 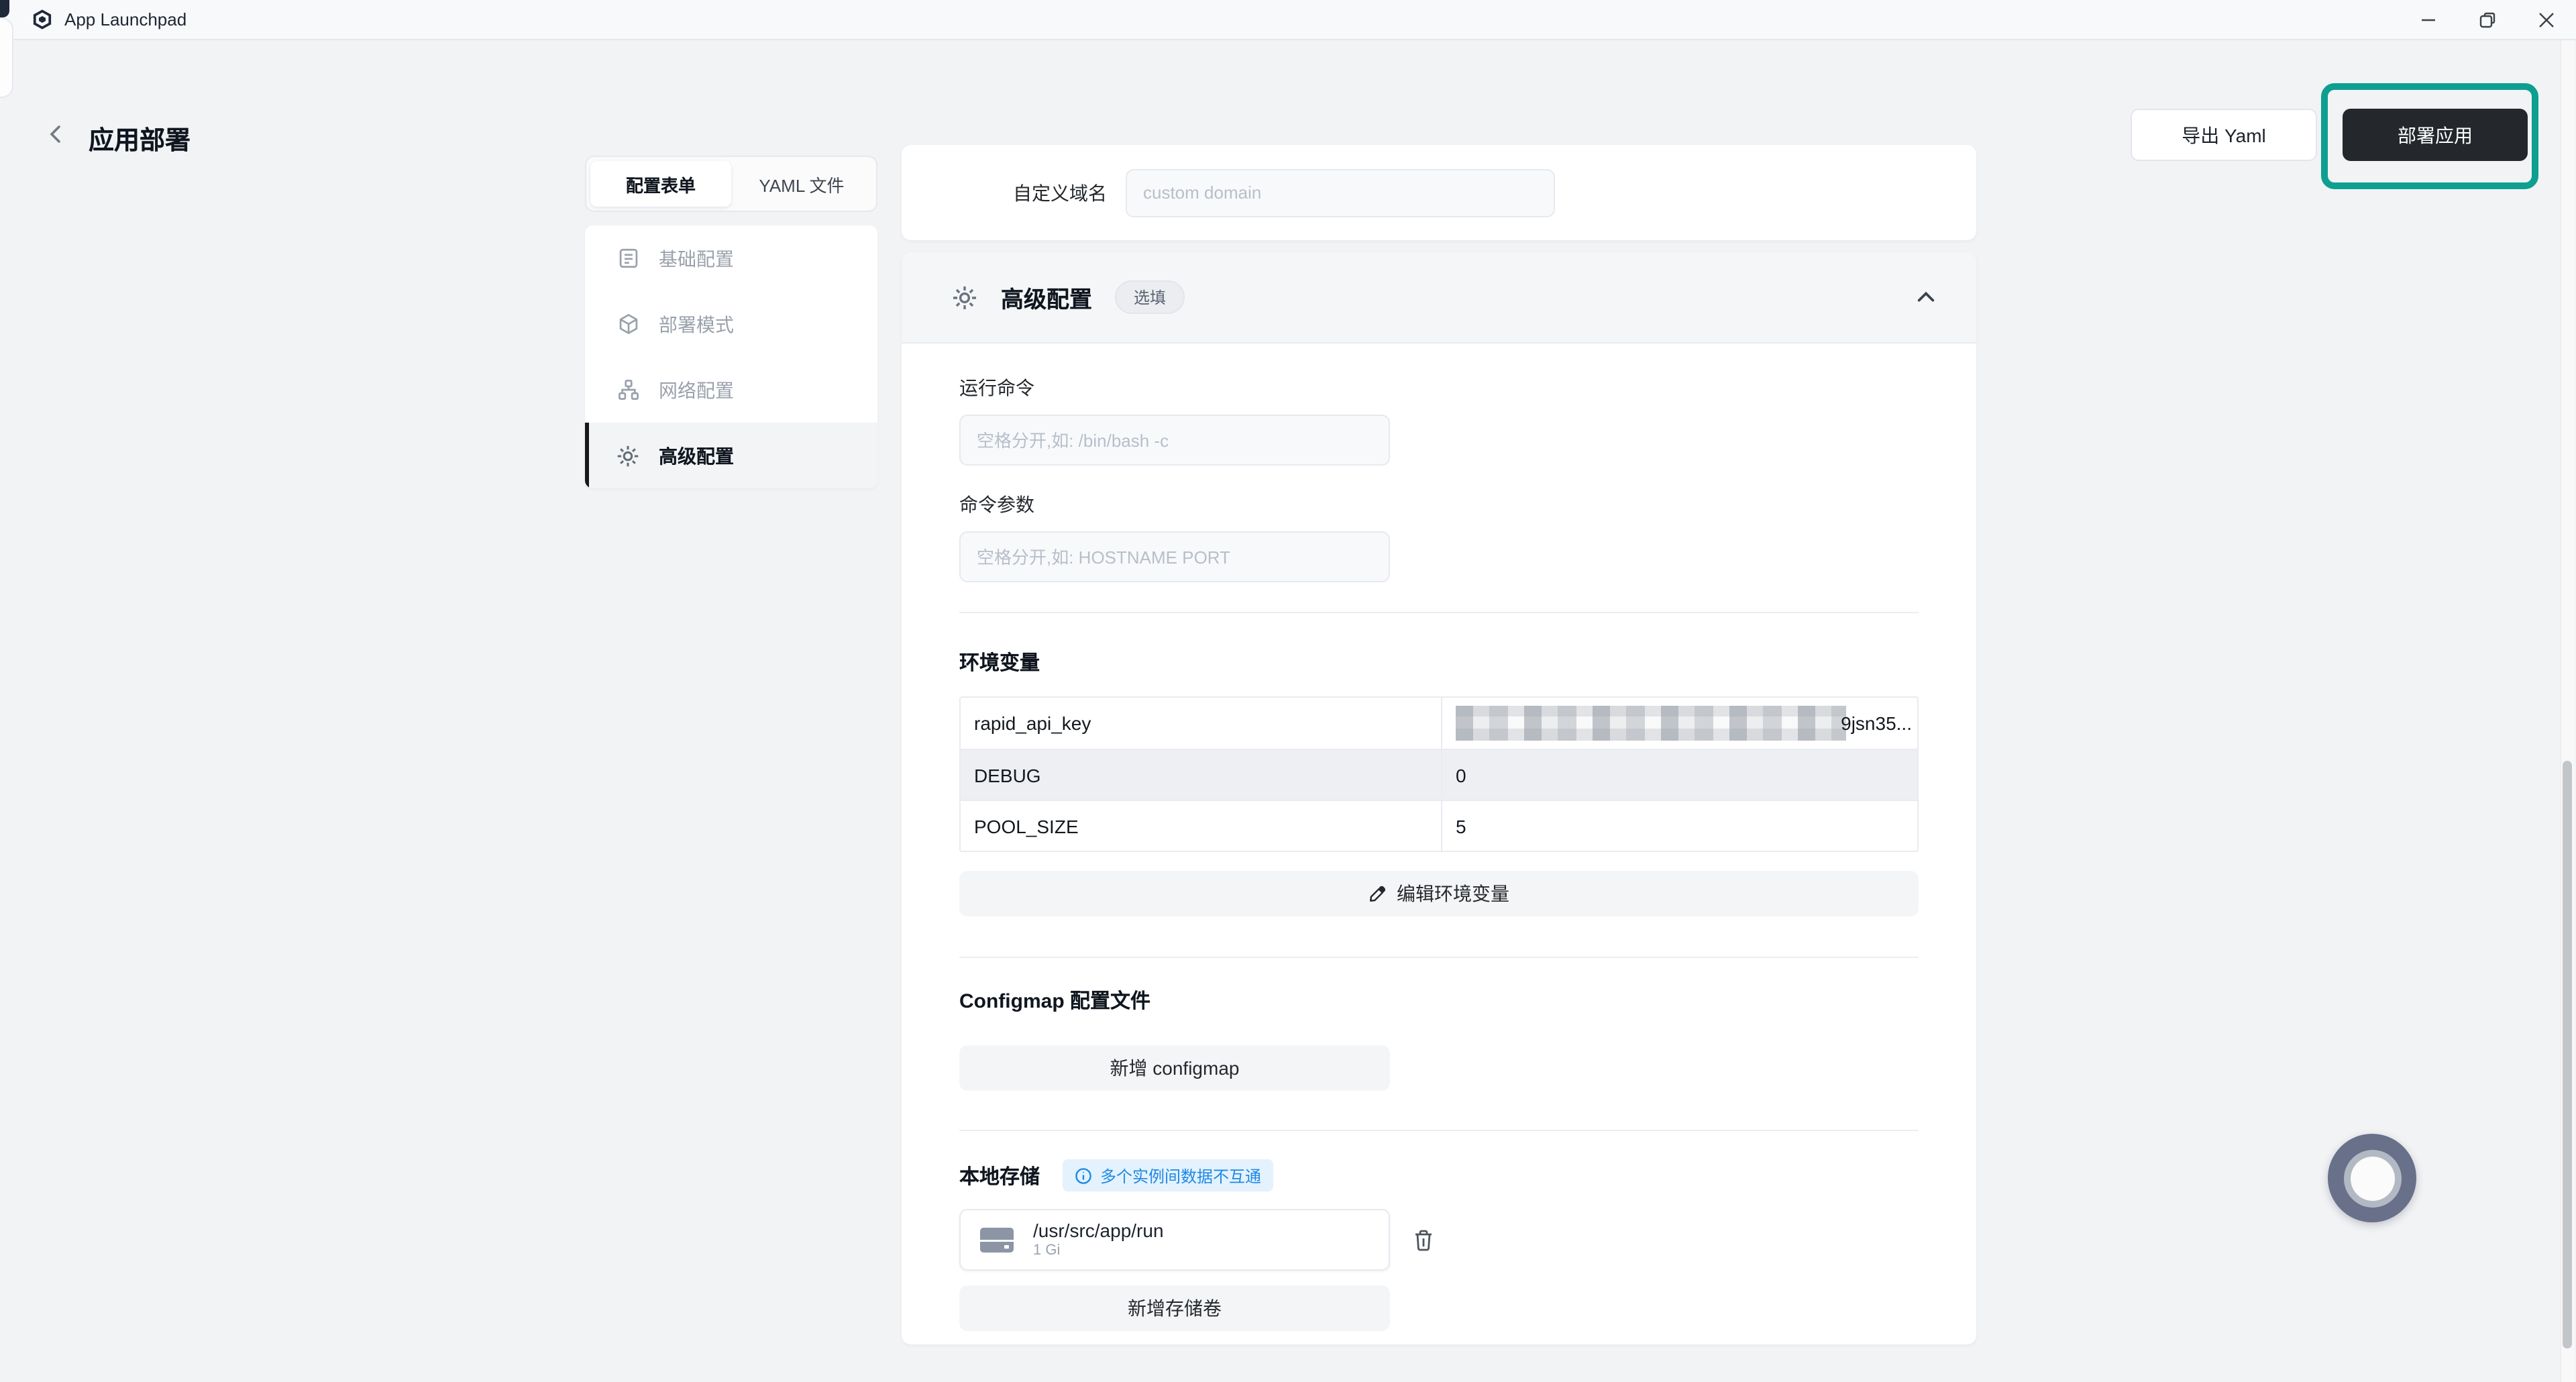 I want to click on page-header: 应用部署 导出 Yaml 部署应用, so click(x=1288, y=114).